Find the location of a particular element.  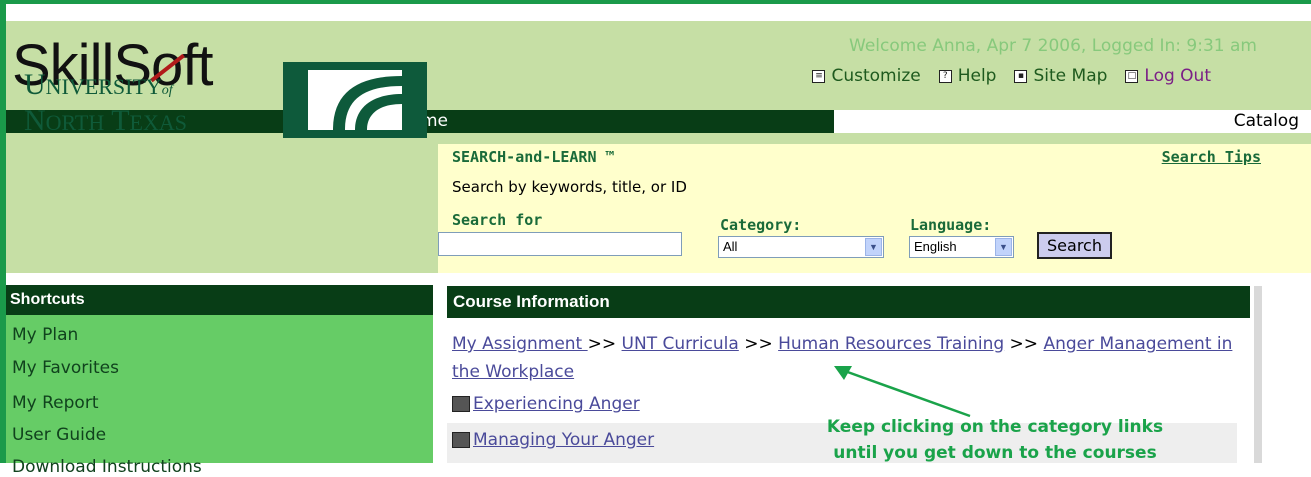

sidebar-item-my-plan: My Plan is located at coordinates (45, 335).